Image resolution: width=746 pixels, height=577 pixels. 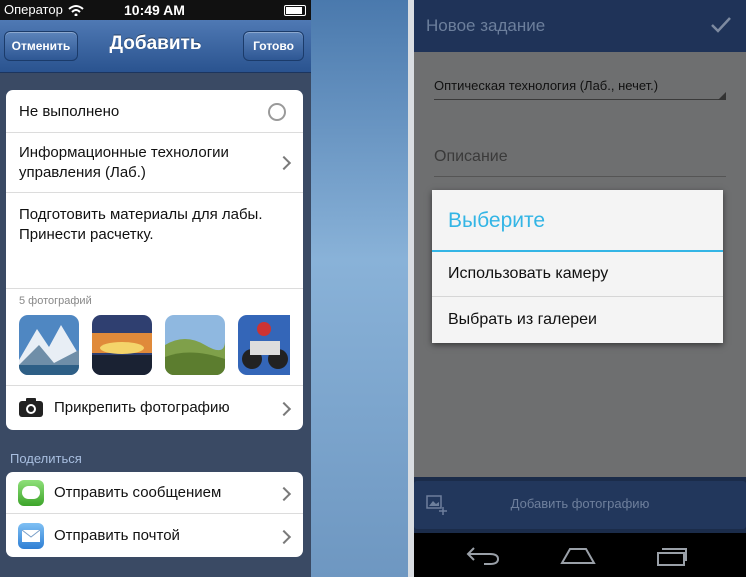 I want to click on action-bar-title: Новое задание, so click(x=486, y=25).